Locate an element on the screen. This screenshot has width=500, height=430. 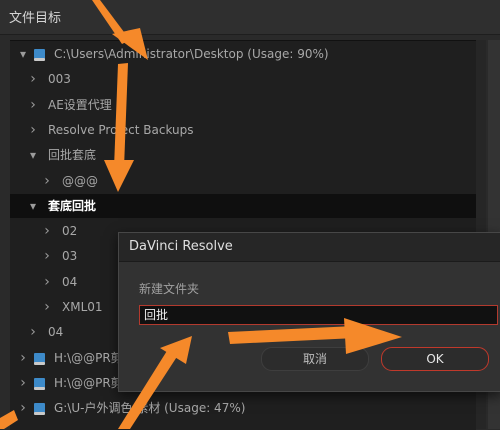
tree-row-label: Resolve Project Backups is located at coordinates (121, 129).